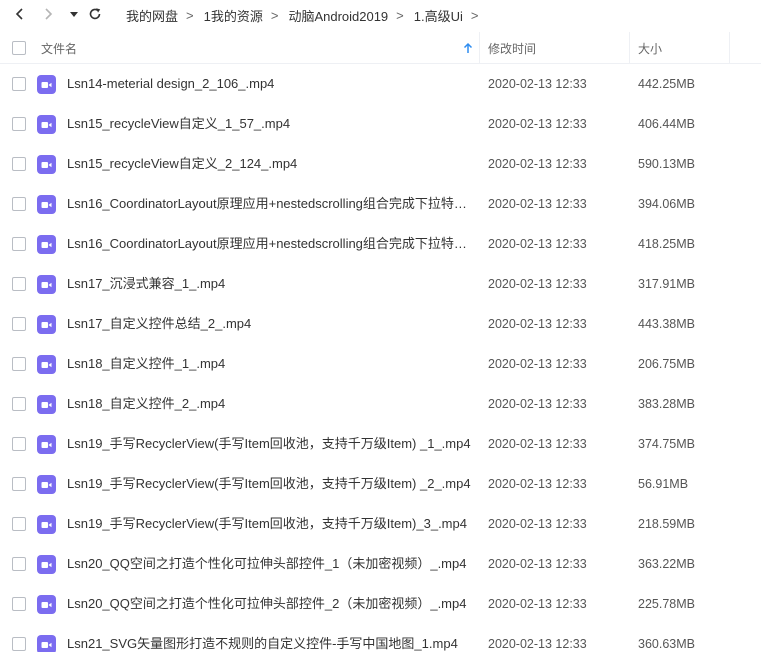  What do you see at coordinates (666, 524) in the screenshot?
I see `file-size: 218.59MB` at bounding box center [666, 524].